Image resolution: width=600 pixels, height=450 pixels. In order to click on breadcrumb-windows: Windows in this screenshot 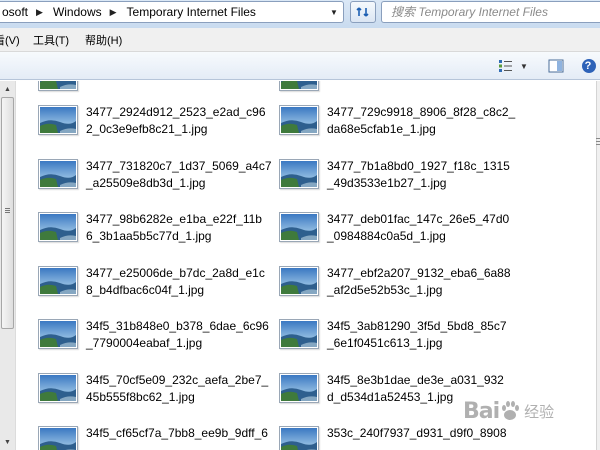, I will do `click(76, 12)`.